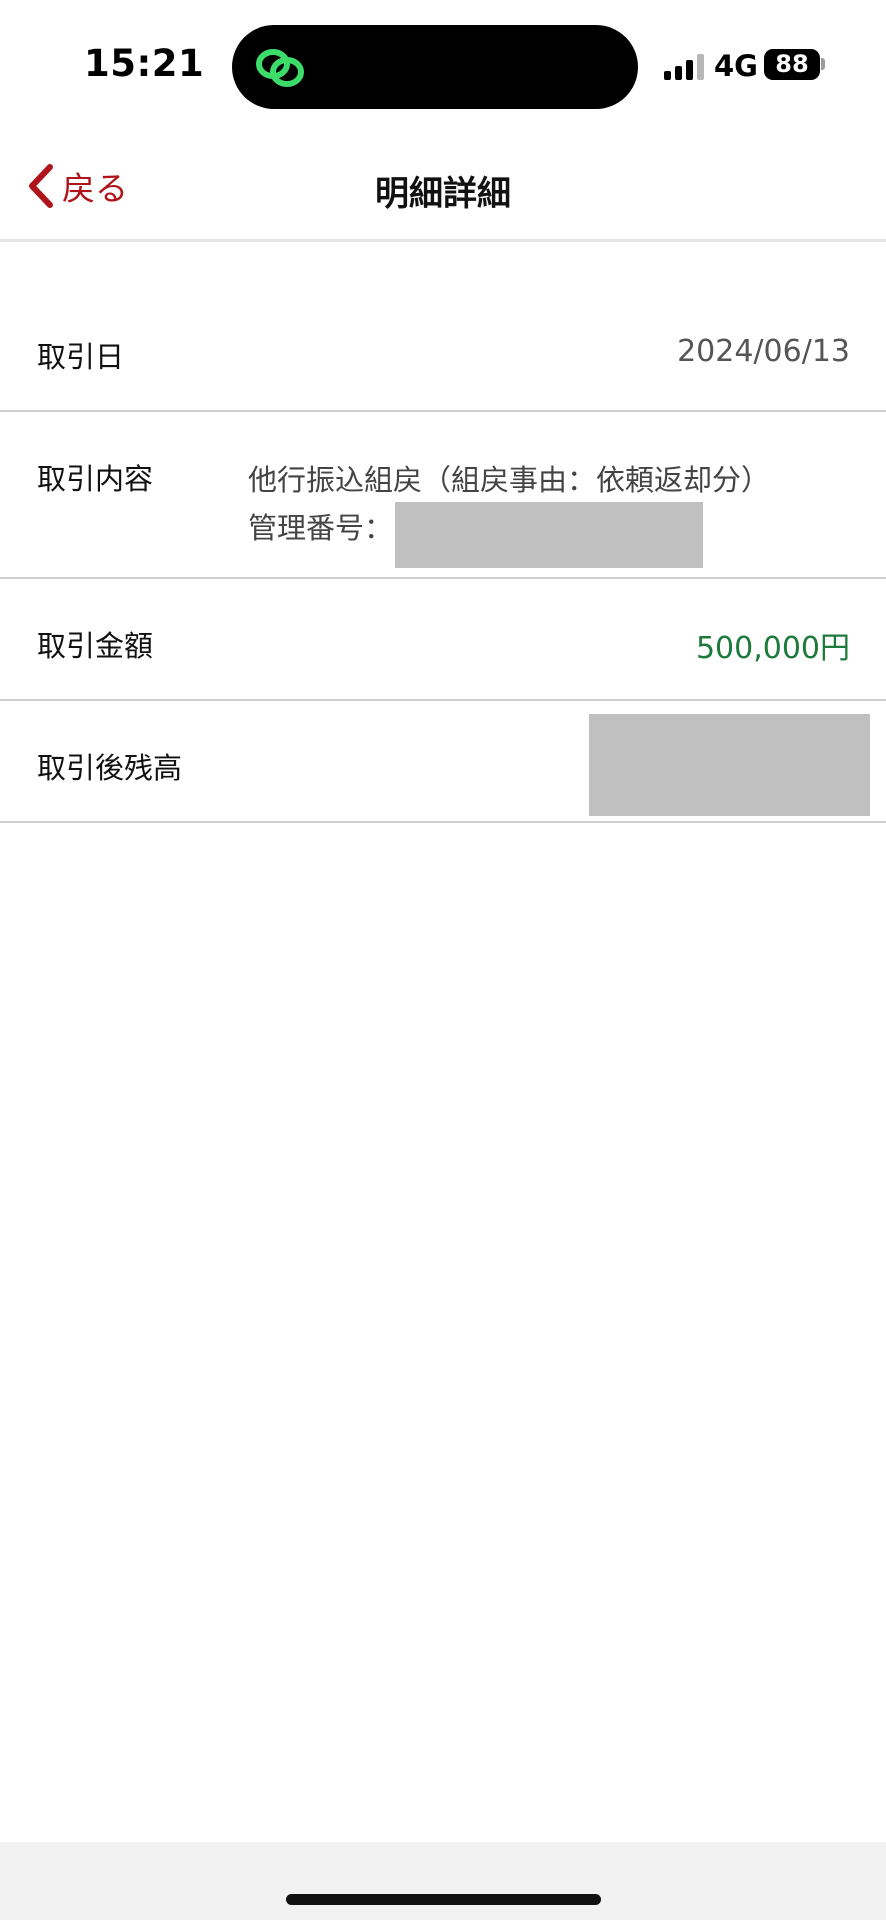 Image resolution: width=886 pixels, height=1920 pixels. What do you see at coordinates (443, 327) in the screenshot?
I see `detail-row-date: 取引日 2024/06/13` at bounding box center [443, 327].